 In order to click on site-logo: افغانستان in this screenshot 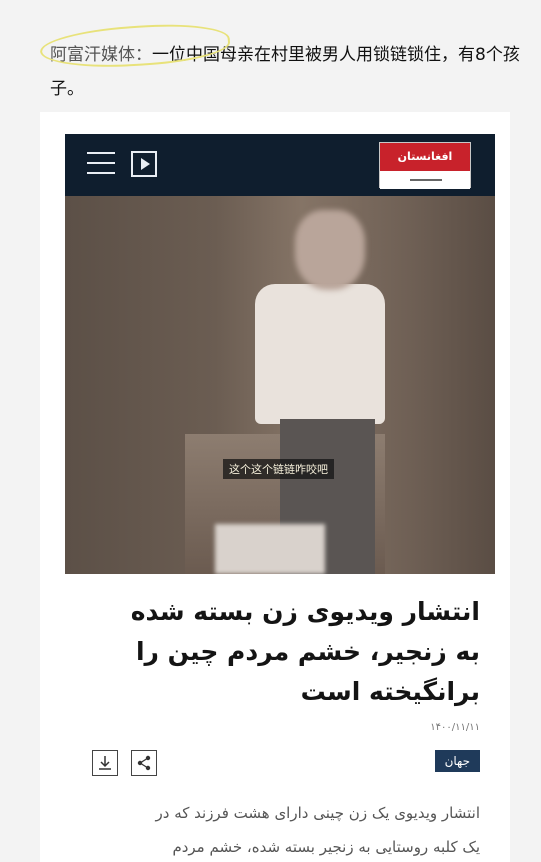, I will do `click(425, 165)`.